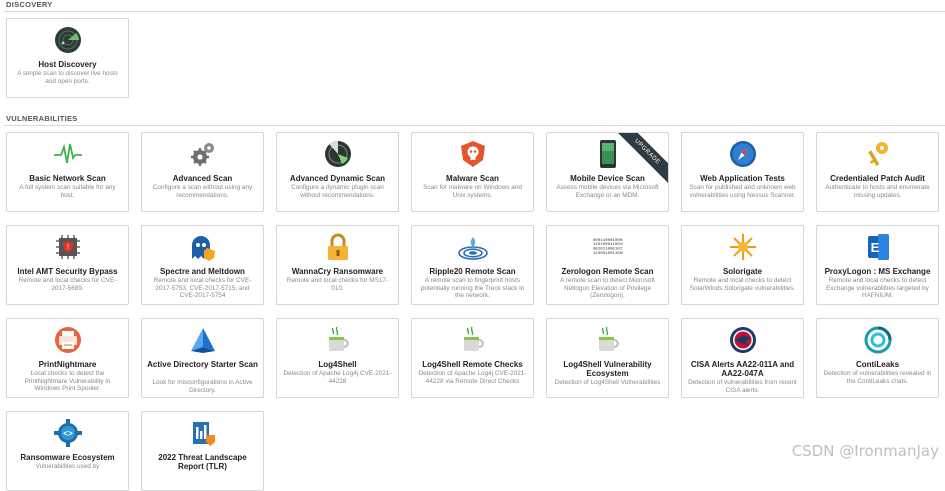  Describe the element at coordinates (473, 154) in the screenshot. I see `malware-icon` at that location.